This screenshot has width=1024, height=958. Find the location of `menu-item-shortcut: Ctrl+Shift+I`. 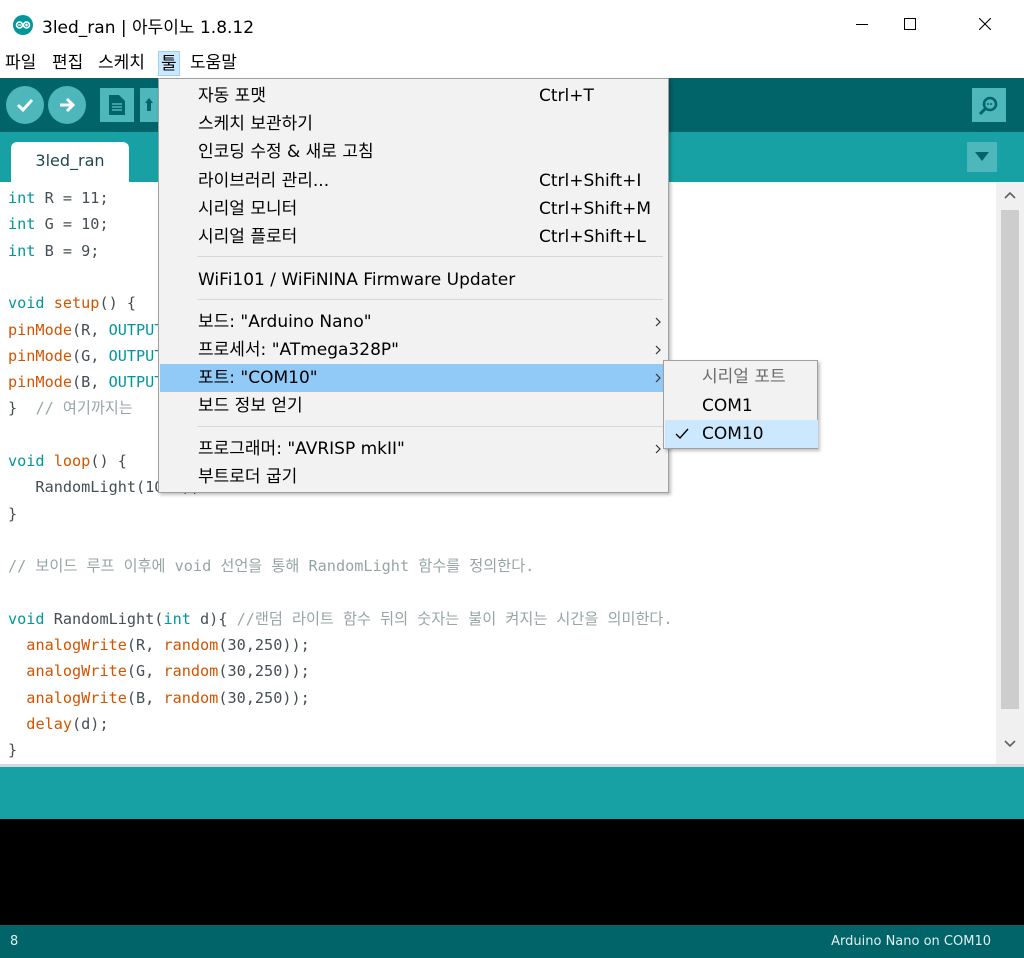

menu-item-shortcut: Ctrl+Shift+I is located at coordinates (590, 181).